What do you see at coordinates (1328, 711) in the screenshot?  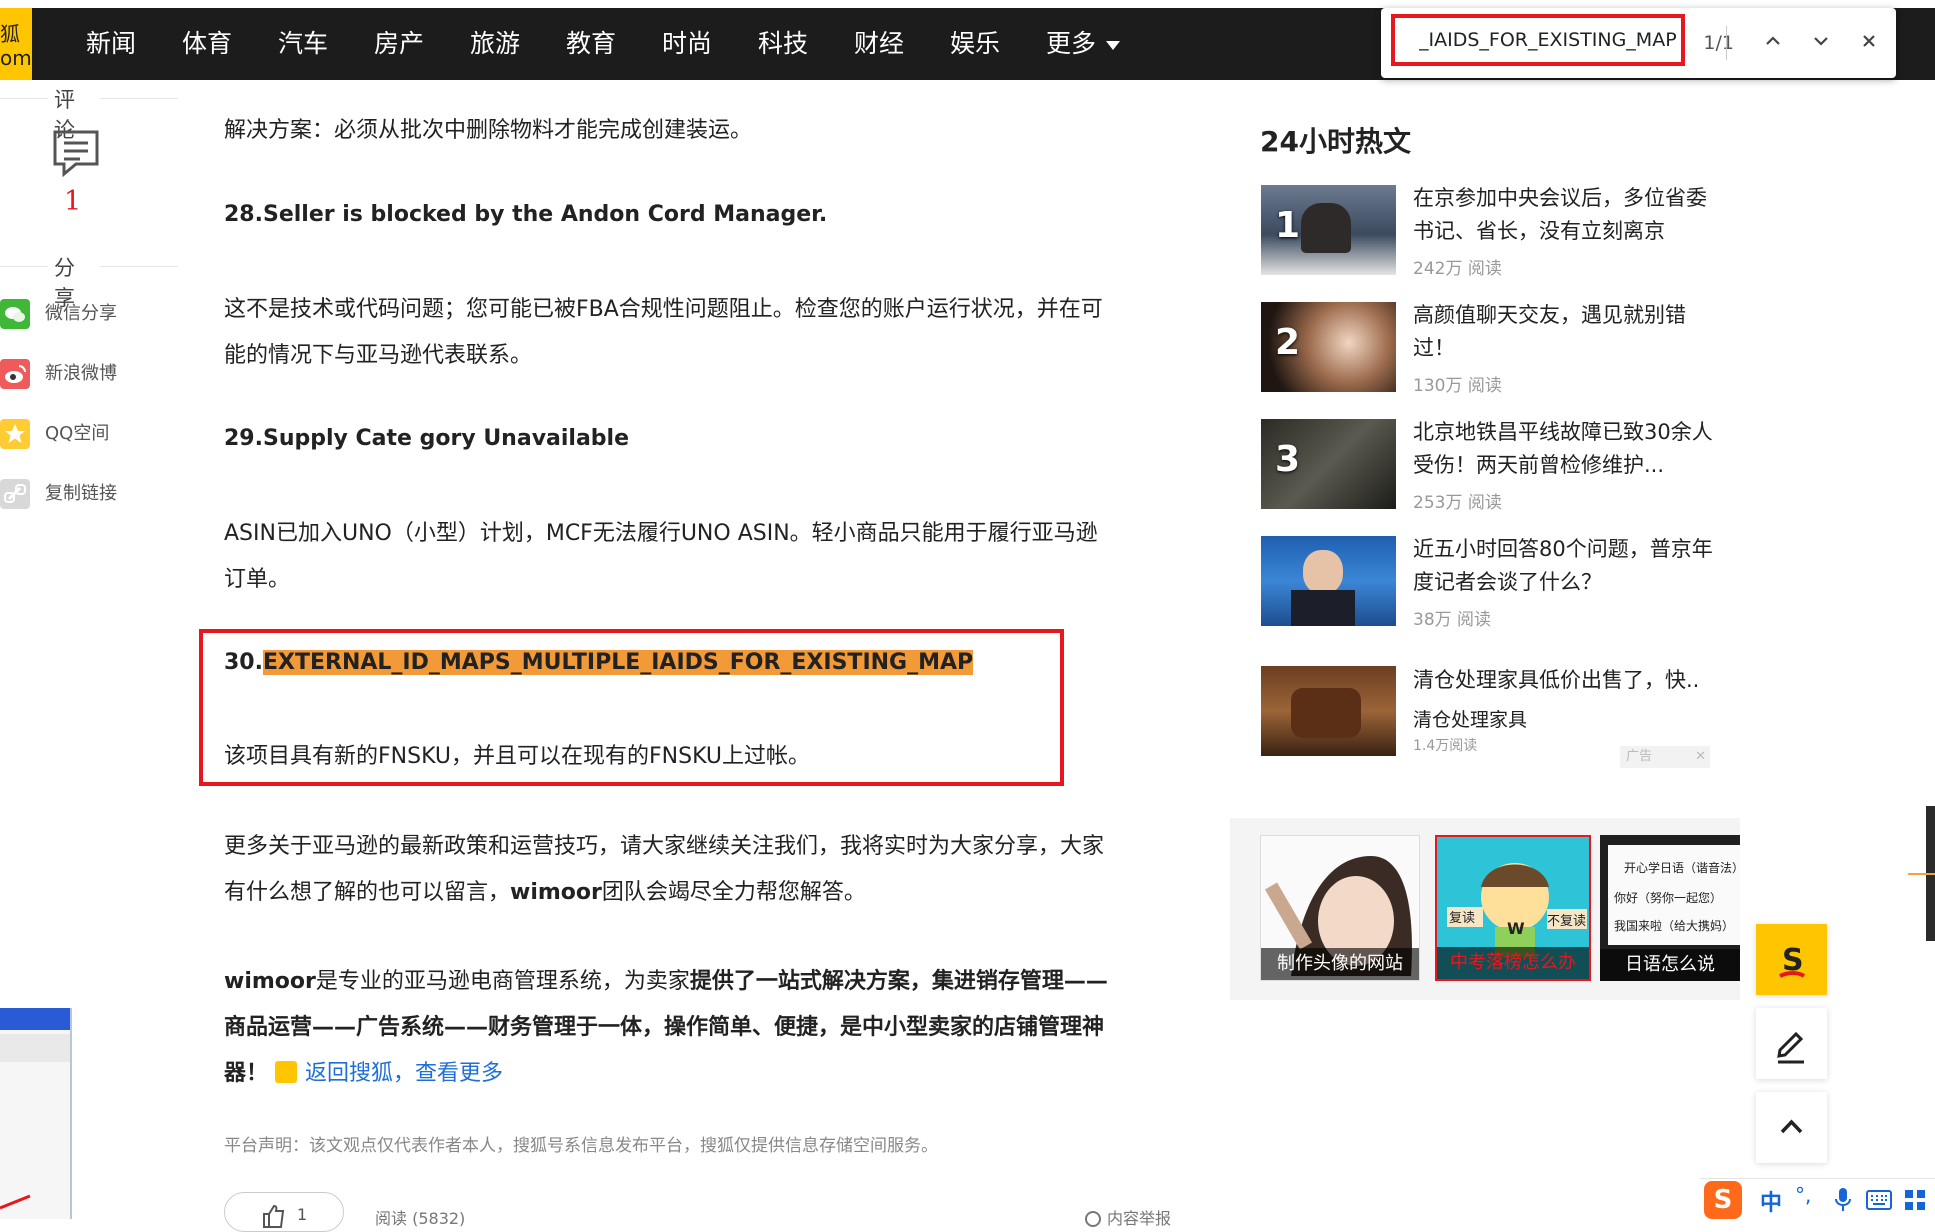 I see `hot-thumb-ad` at bounding box center [1328, 711].